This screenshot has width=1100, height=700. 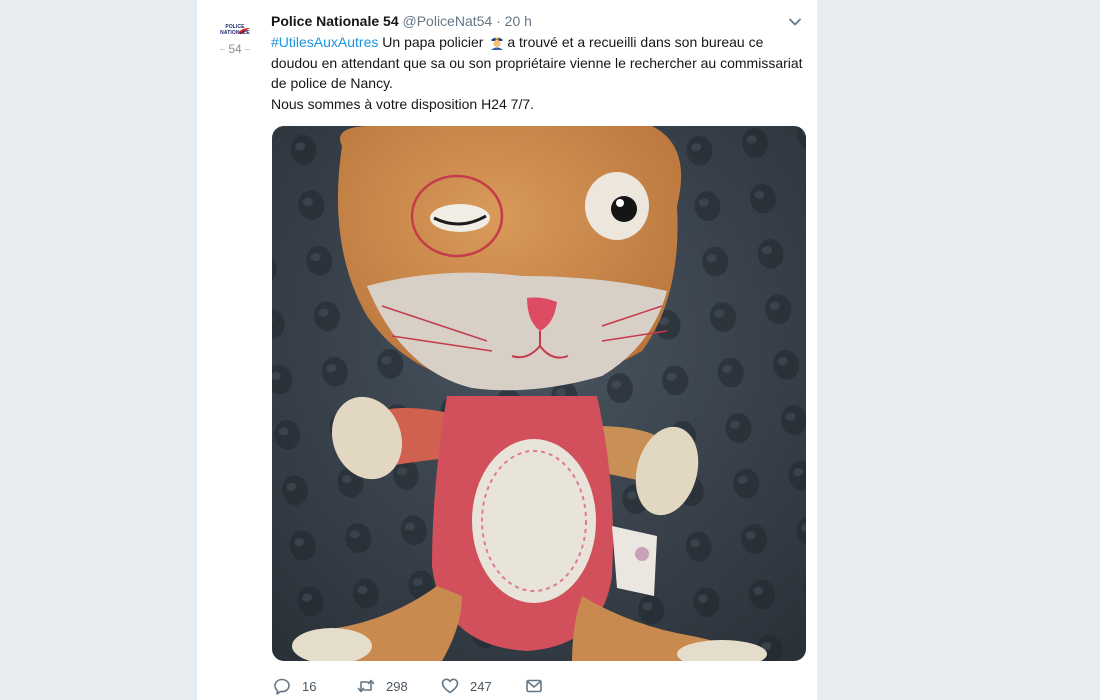 What do you see at coordinates (401, 21) in the screenshot?
I see `tweet-header: Police Nationale 54 @PoliceNat54 · 20 h` at bounding box center [401, 21].